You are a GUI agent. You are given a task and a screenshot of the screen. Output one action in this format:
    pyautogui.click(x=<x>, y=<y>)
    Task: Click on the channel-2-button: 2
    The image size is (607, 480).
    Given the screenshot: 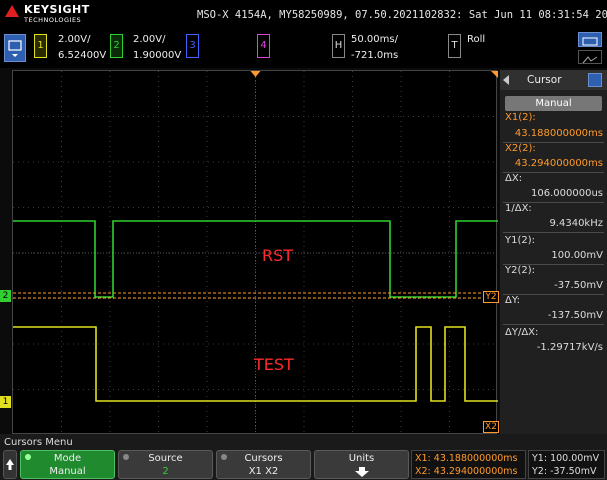 What is the action you would take?
    pyautogui.click(x=116, y=46)
    